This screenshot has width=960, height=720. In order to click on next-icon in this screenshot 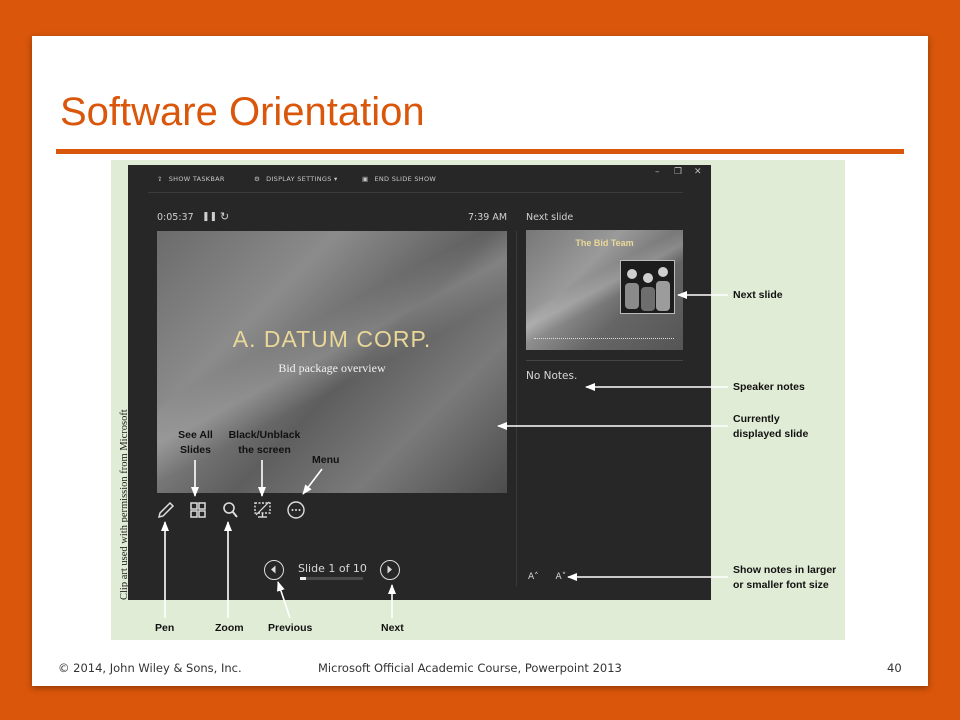, I will do `click(389, 569)`.